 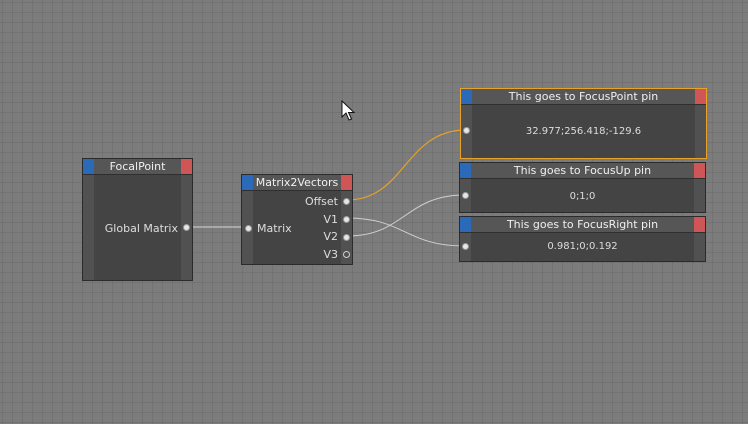 What do you see at coordinates (297, 183) in the screenshot?
I see `node-title: Matrix2Vectors` at bounding box center [297, 183].